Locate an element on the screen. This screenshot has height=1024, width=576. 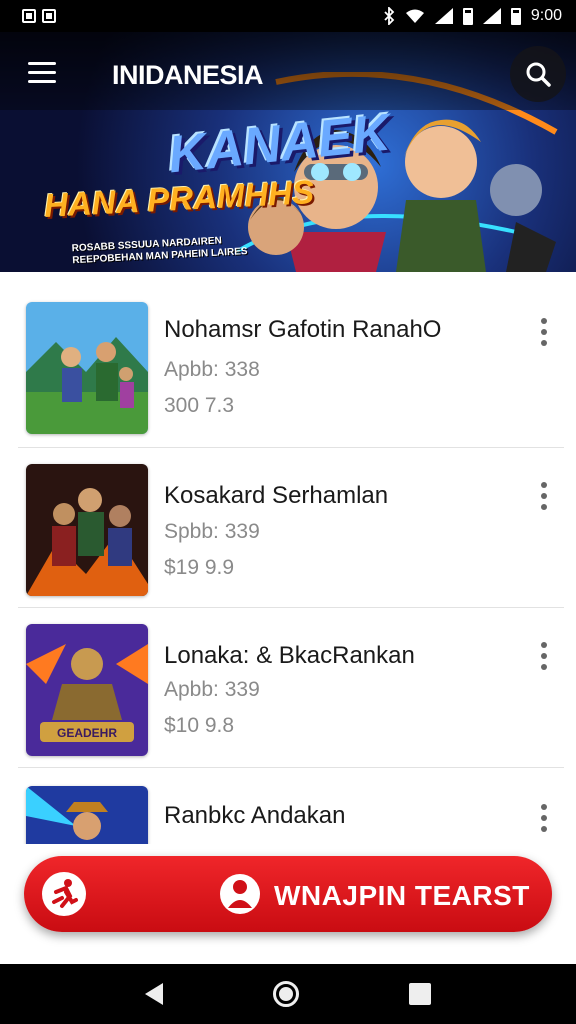
status-indicators: 9:00 is located at coordinates (472, 16).